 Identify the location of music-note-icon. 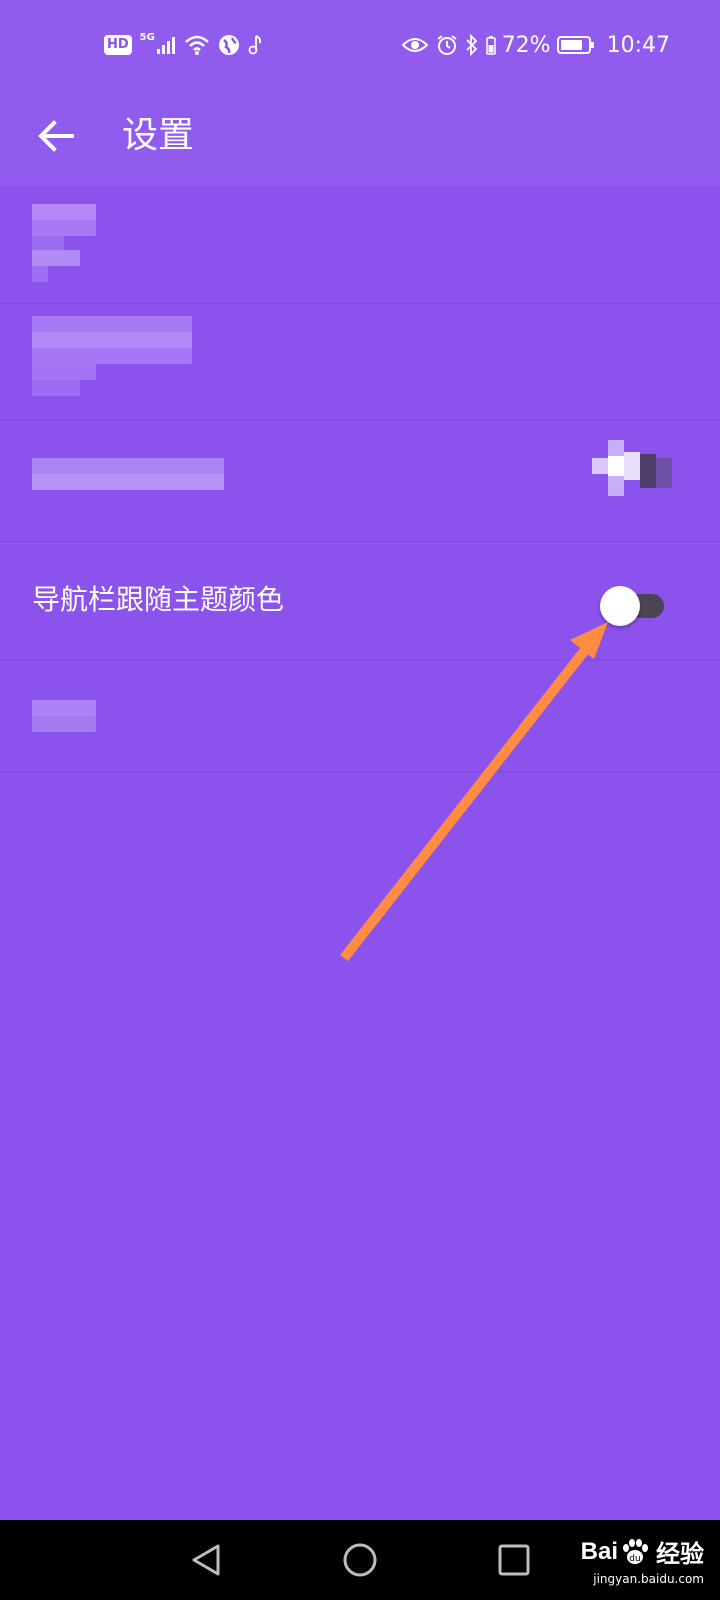
(254, 45).